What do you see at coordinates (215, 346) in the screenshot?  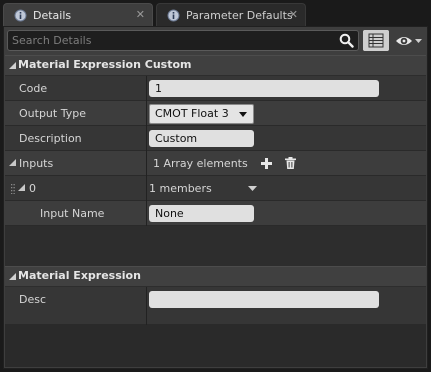 I see `empty-area` at bounding box center [215, 346].